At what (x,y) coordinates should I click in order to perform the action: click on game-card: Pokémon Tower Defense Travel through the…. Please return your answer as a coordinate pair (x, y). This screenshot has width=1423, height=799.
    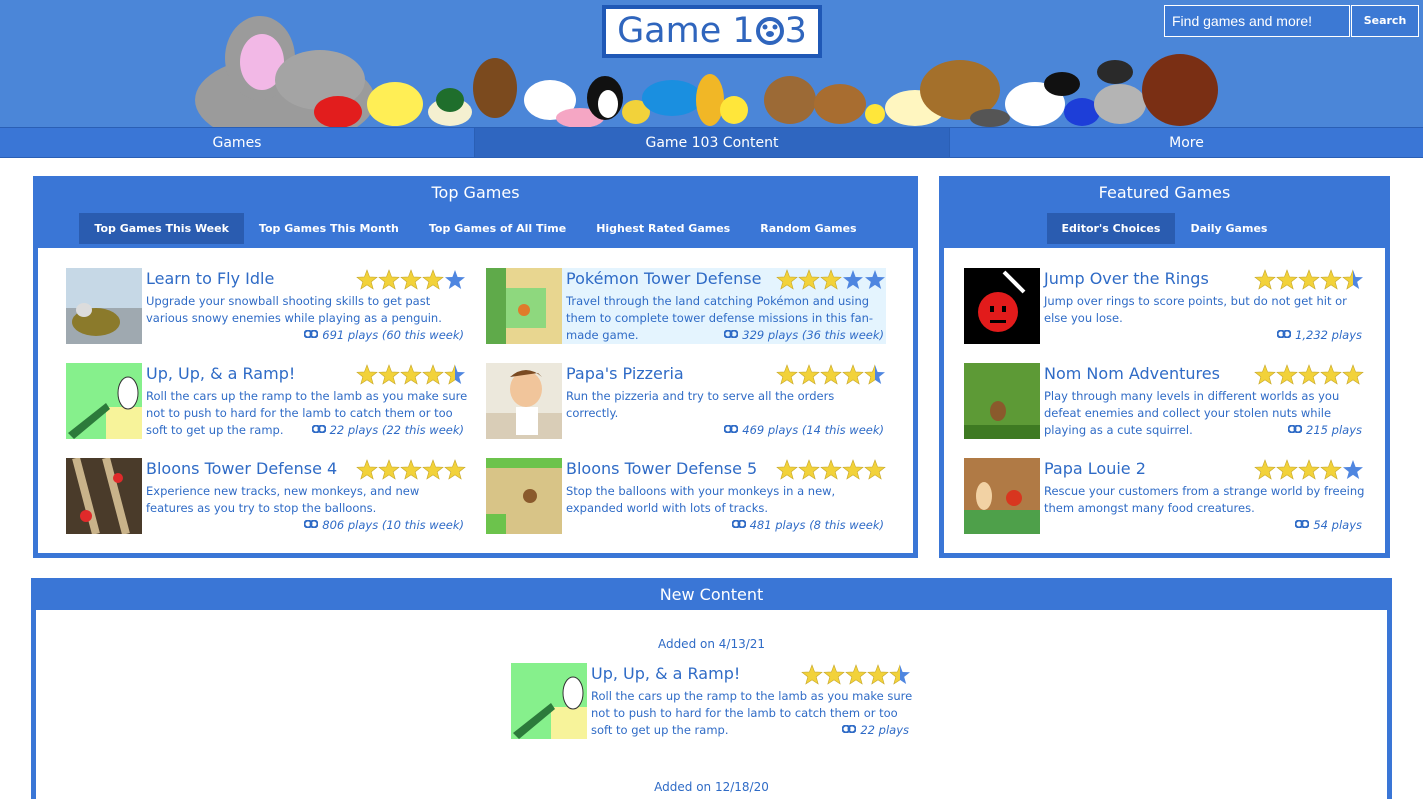
    Looking at the image, I should click on (686, 306).